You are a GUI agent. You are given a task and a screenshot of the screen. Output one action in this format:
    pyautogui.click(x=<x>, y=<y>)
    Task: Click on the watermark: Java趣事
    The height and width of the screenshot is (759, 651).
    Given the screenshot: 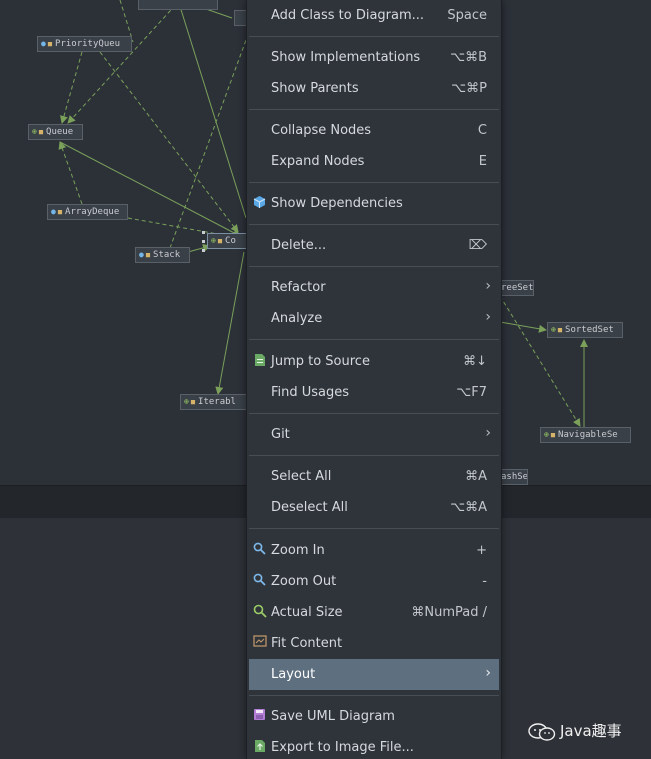 What is the action you would take?
    pyautogui.click(x=575, y=731)
    